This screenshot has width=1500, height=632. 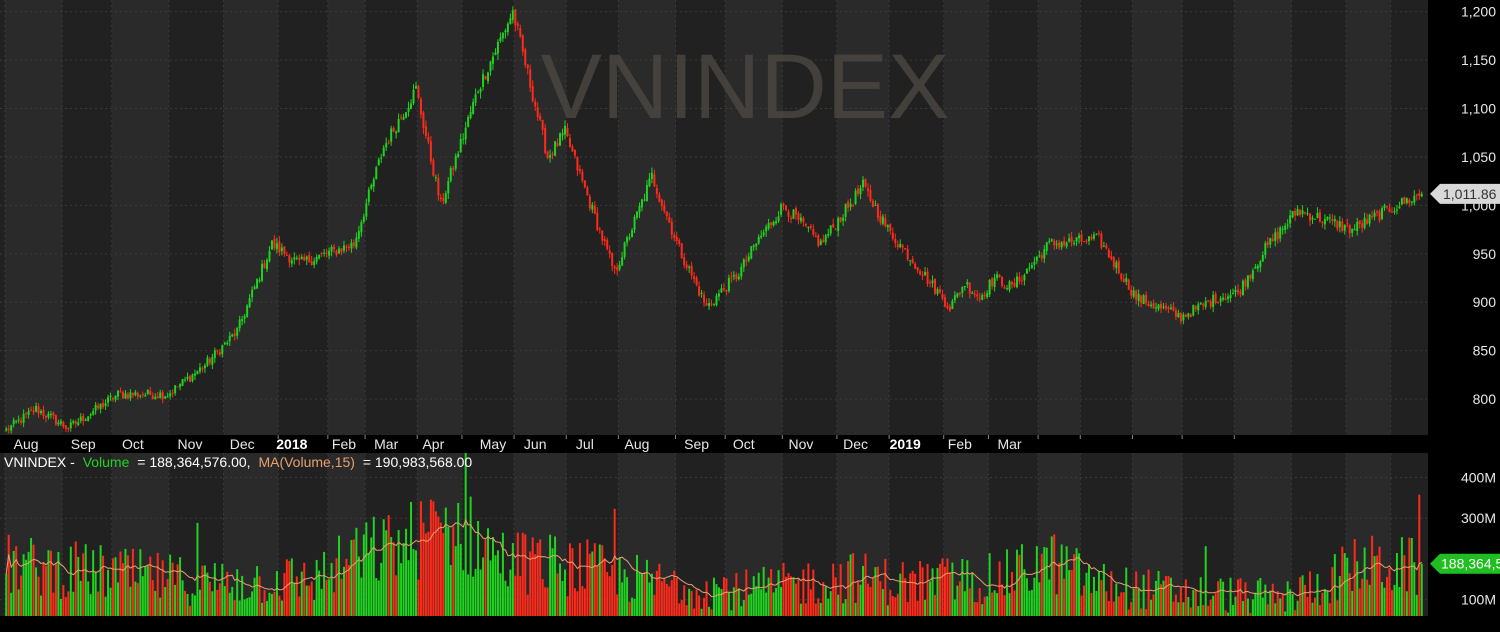 I want to click on month-label: Mar, so click(x=386, y=444).